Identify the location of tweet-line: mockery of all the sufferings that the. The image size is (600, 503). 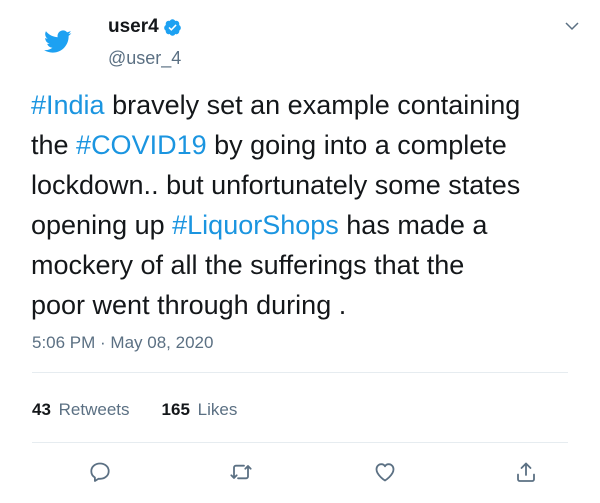
(311, 265).